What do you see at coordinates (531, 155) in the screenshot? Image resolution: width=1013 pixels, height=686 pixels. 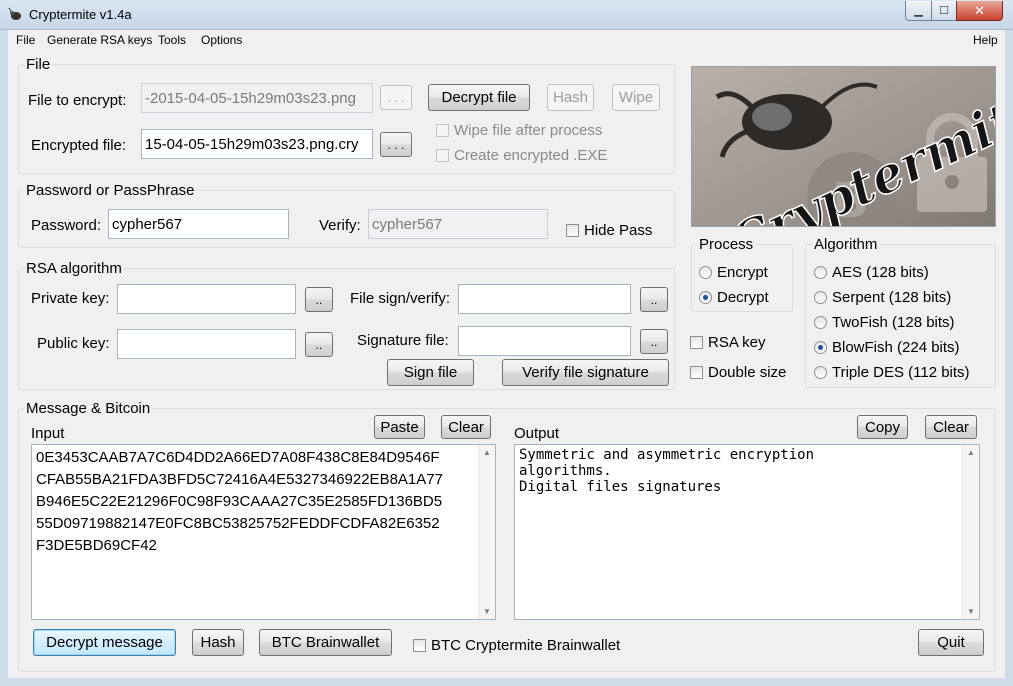 I see `create-exe-label: Create encrypted .EXE` at bounding box center [531, 155].